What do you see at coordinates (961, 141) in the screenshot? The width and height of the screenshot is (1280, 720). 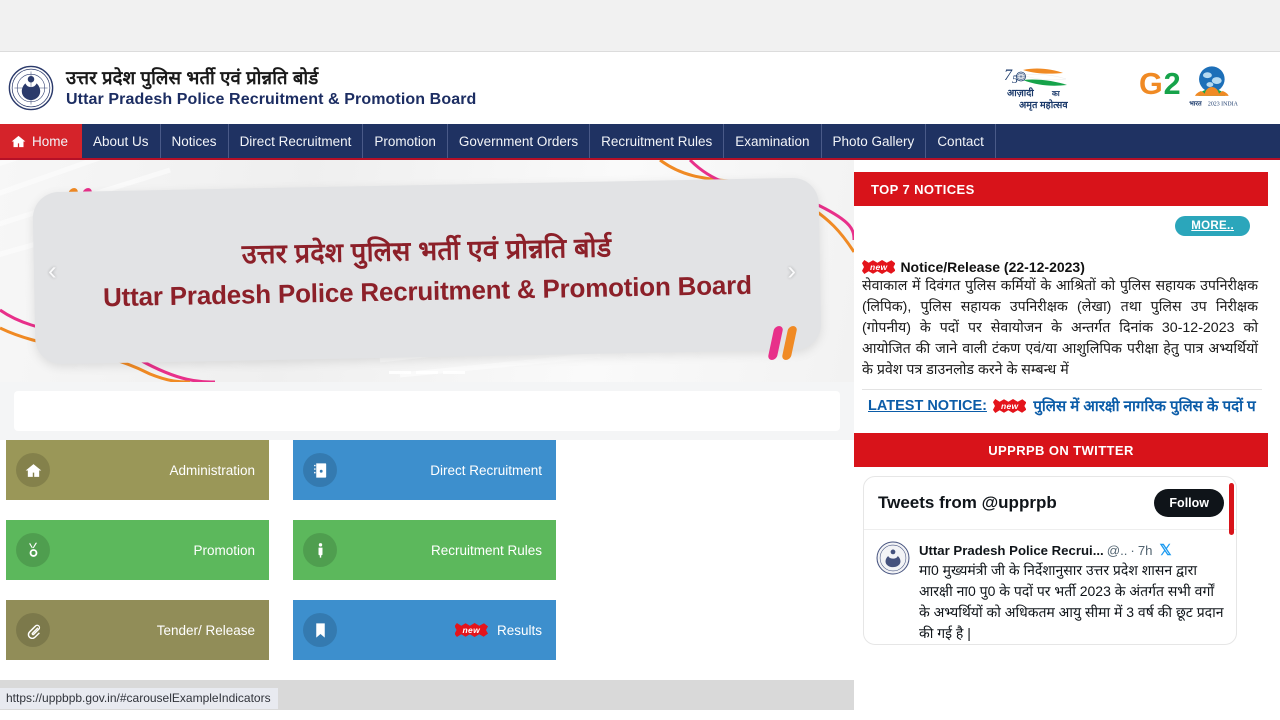 I see `nav-item-contact: Contact` at bounding box center [961, 141].